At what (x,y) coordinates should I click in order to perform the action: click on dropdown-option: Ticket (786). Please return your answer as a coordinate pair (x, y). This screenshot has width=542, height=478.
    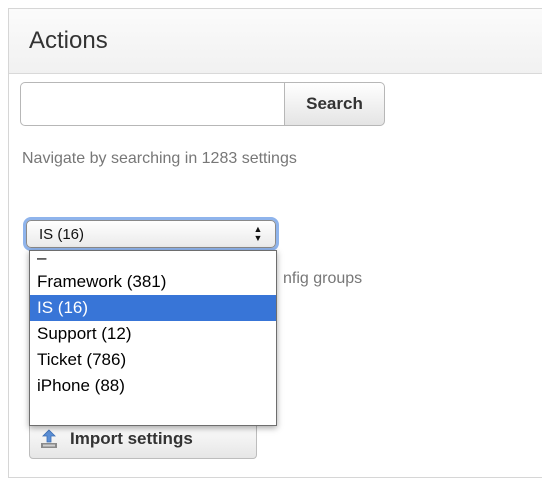
    Looking at the image, I should click on (153, 360).